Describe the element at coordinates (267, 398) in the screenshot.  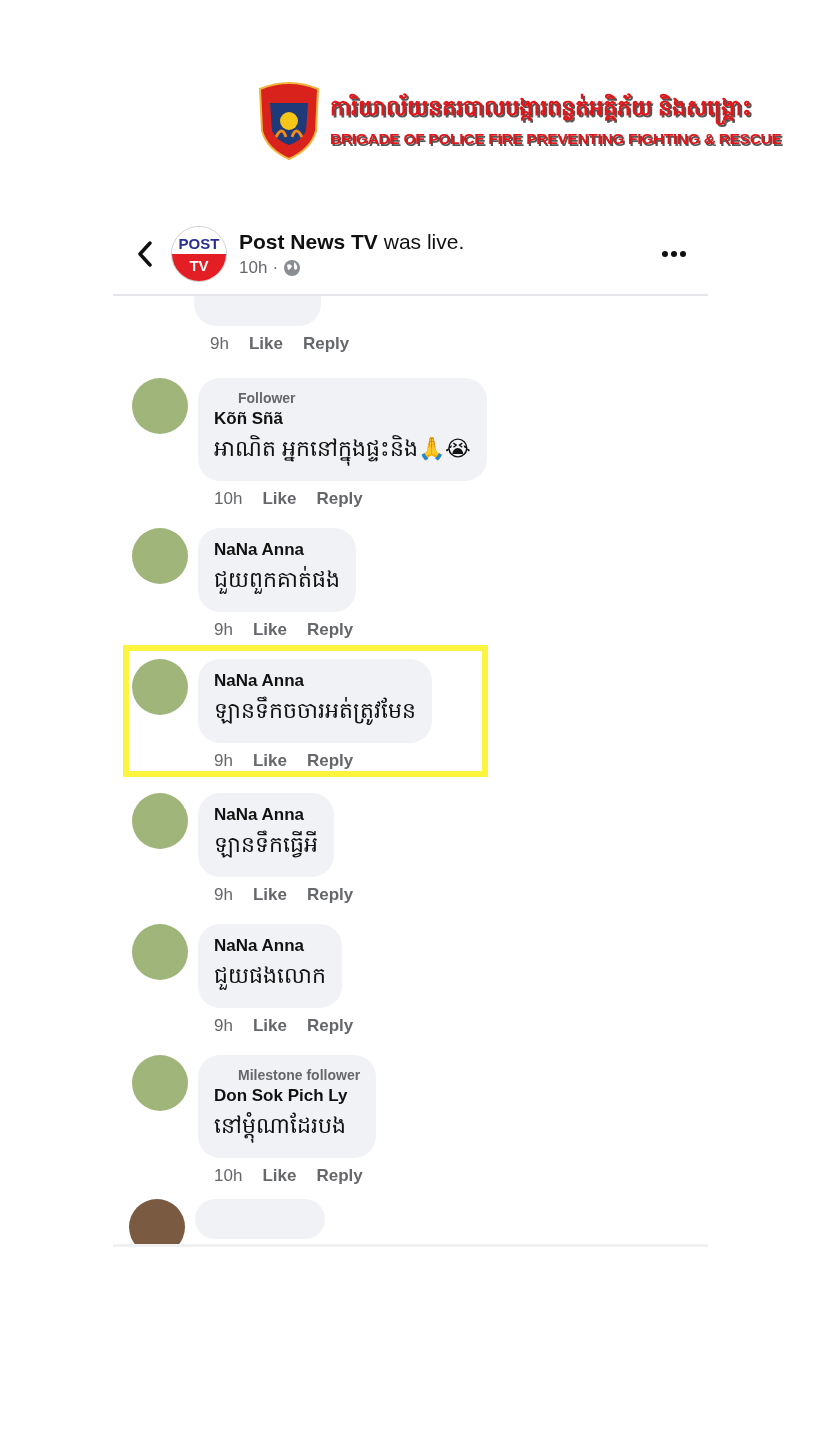
I see `follower-label: Follower` at that location.